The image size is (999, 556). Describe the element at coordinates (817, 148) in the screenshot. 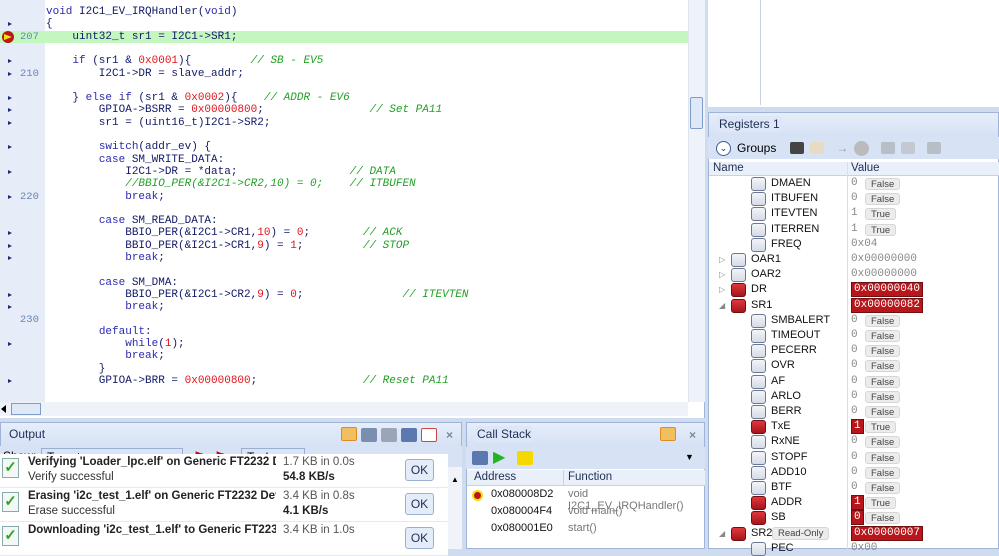

I see `chip-light-icon` at that location.